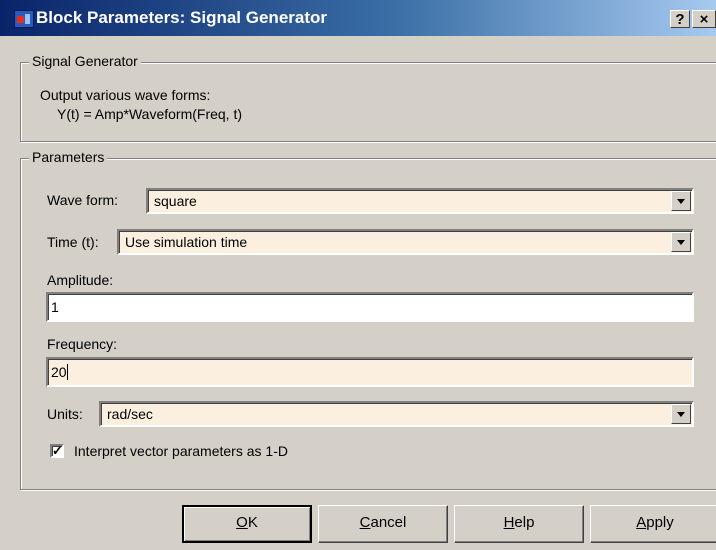 The width and height of the screenshot is (716, 550). Describe the element at coordinates (704, 19) in the screenshot. I see `close-icon: ×` at that location.